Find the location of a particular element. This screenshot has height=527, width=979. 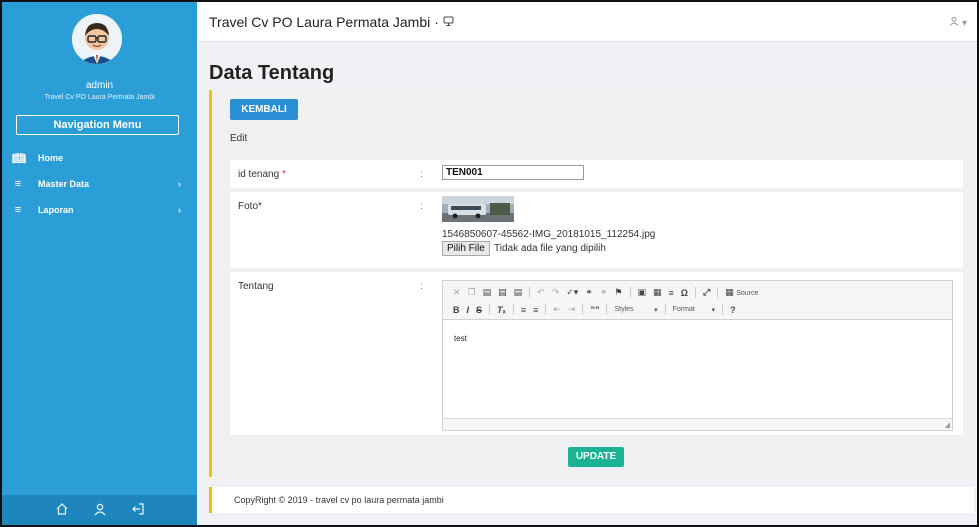

user-menu-toggle: ▾ is located at coordinates (958, 22).